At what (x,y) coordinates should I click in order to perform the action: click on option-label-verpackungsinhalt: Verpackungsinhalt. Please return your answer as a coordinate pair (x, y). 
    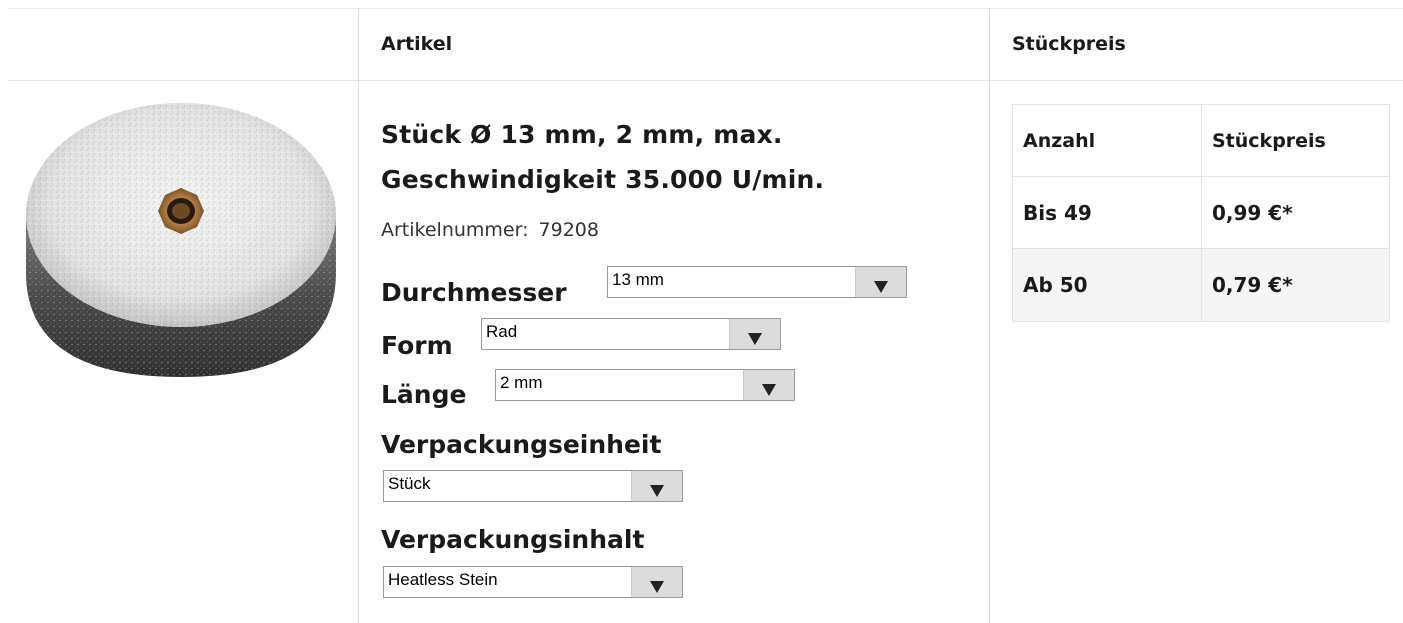
    Looking at the image, I should click on (513, 539).